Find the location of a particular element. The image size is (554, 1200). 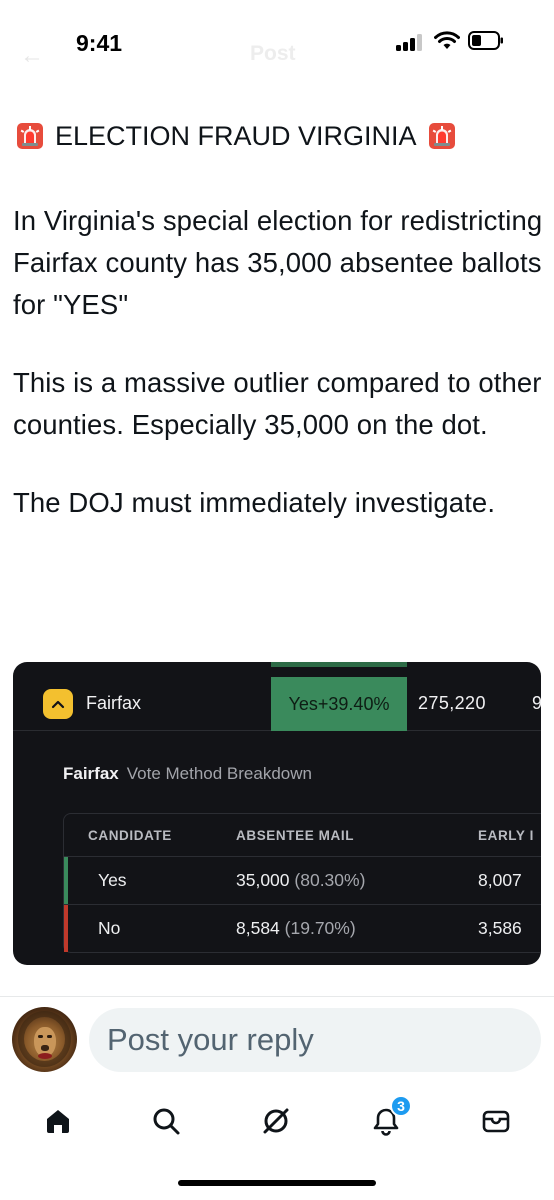

table-row: Yes 35,000 (80.30%) 8,007 is located at coordinates (302, 880).